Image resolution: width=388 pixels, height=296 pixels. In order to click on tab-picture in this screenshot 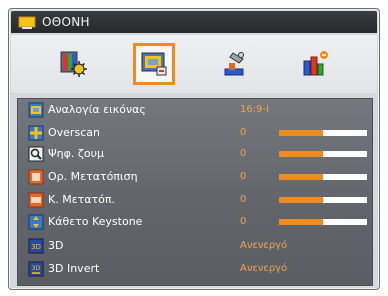, I will do `click(73, 64)`.